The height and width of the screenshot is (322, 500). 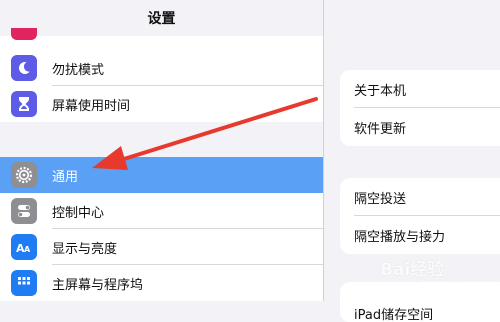 What do you see at coordinates (420, 89) in the screenshot?
I see `row-about: 关于本机` at bounding box center [420, 89].